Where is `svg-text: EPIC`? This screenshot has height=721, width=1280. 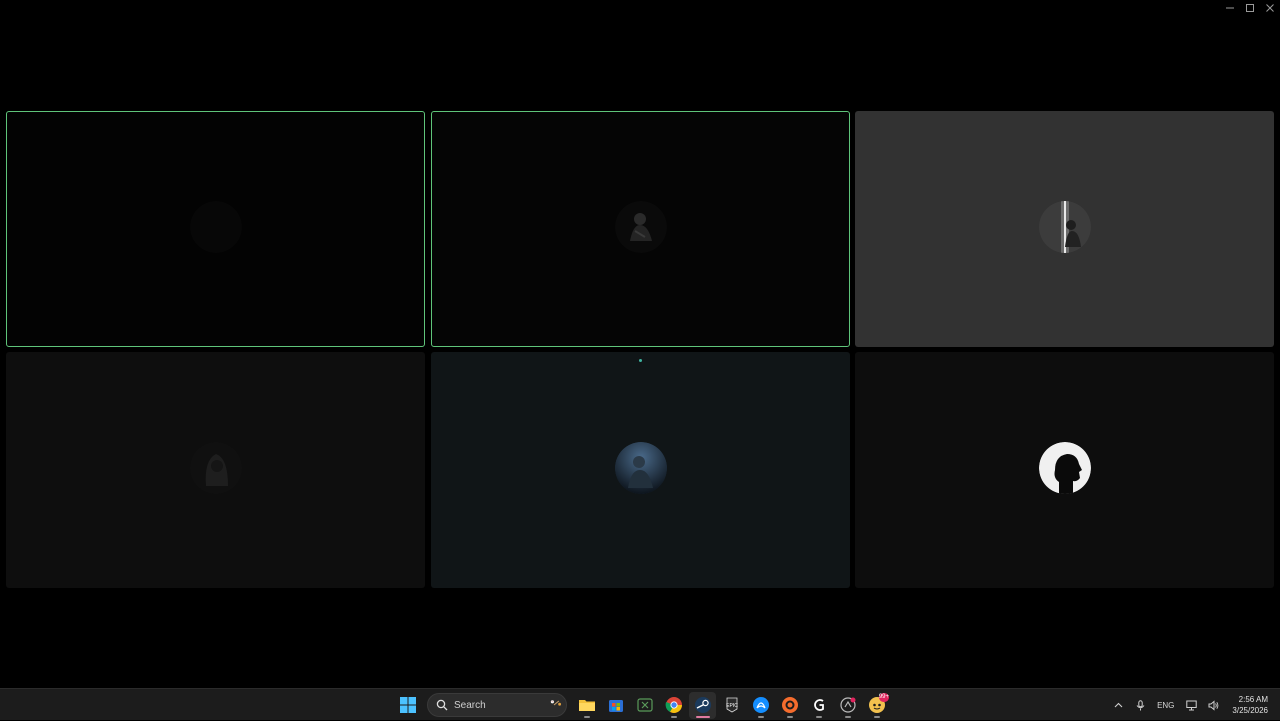
svg-text: EPIC is located at coordinates (732, 706).